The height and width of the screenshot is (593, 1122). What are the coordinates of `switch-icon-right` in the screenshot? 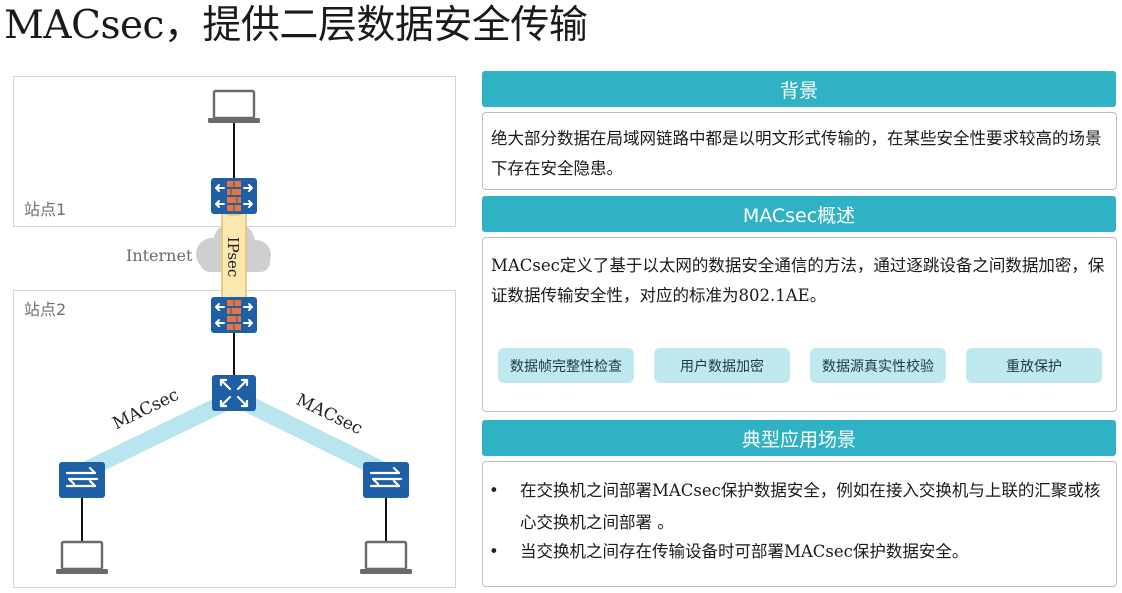 It's located at (386, 480).